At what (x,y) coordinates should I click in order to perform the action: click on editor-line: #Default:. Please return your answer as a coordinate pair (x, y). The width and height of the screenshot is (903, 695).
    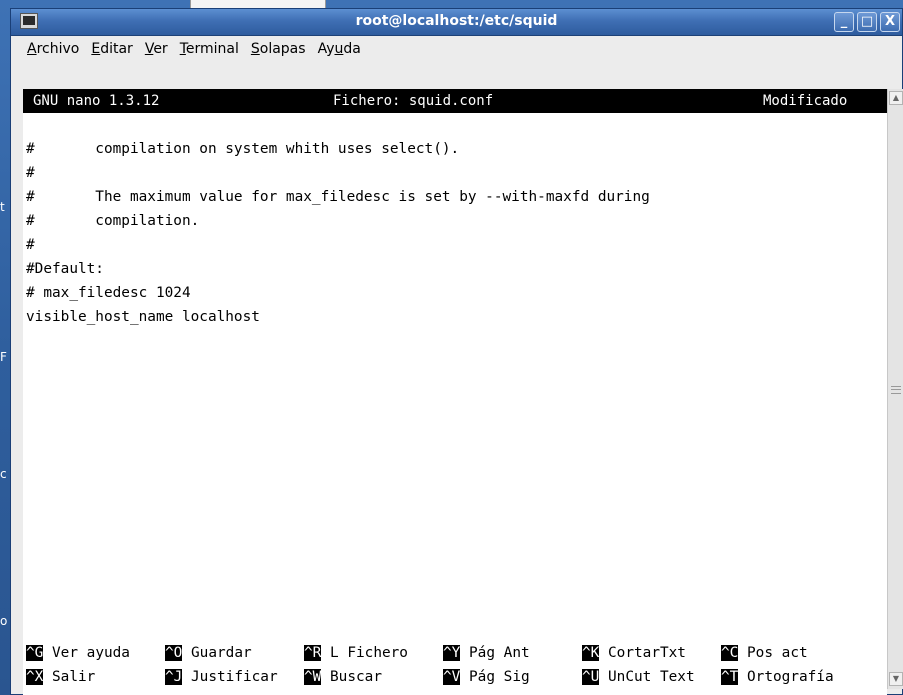
    Looking at the image, I should click on (65, 269).